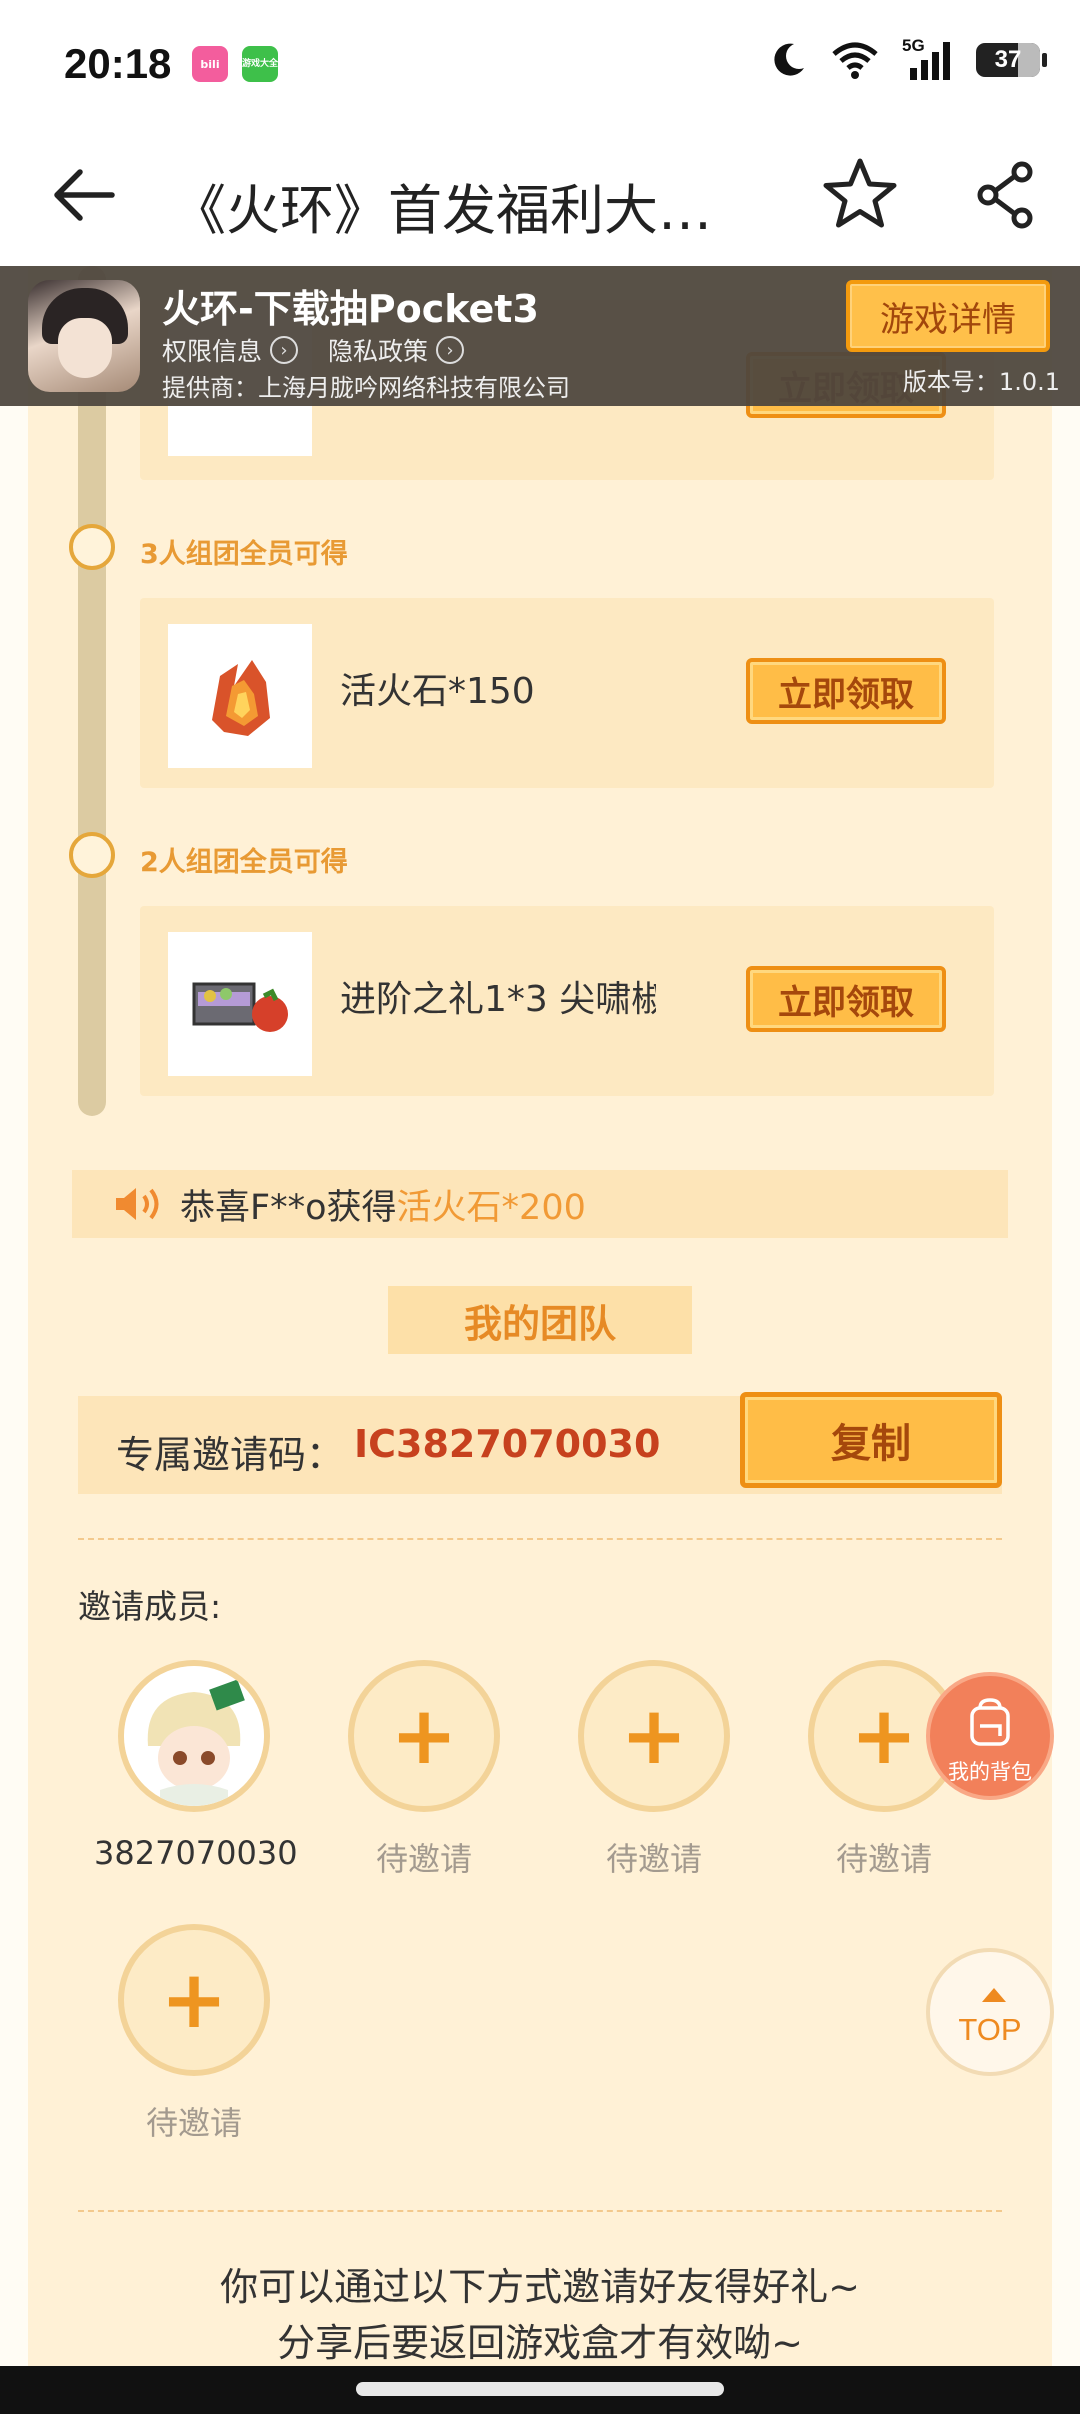 This screenshot has height=2414, width=1080. I want to click on top-nav-bar: 《火环》首发福利大放送, so click(540, 198).